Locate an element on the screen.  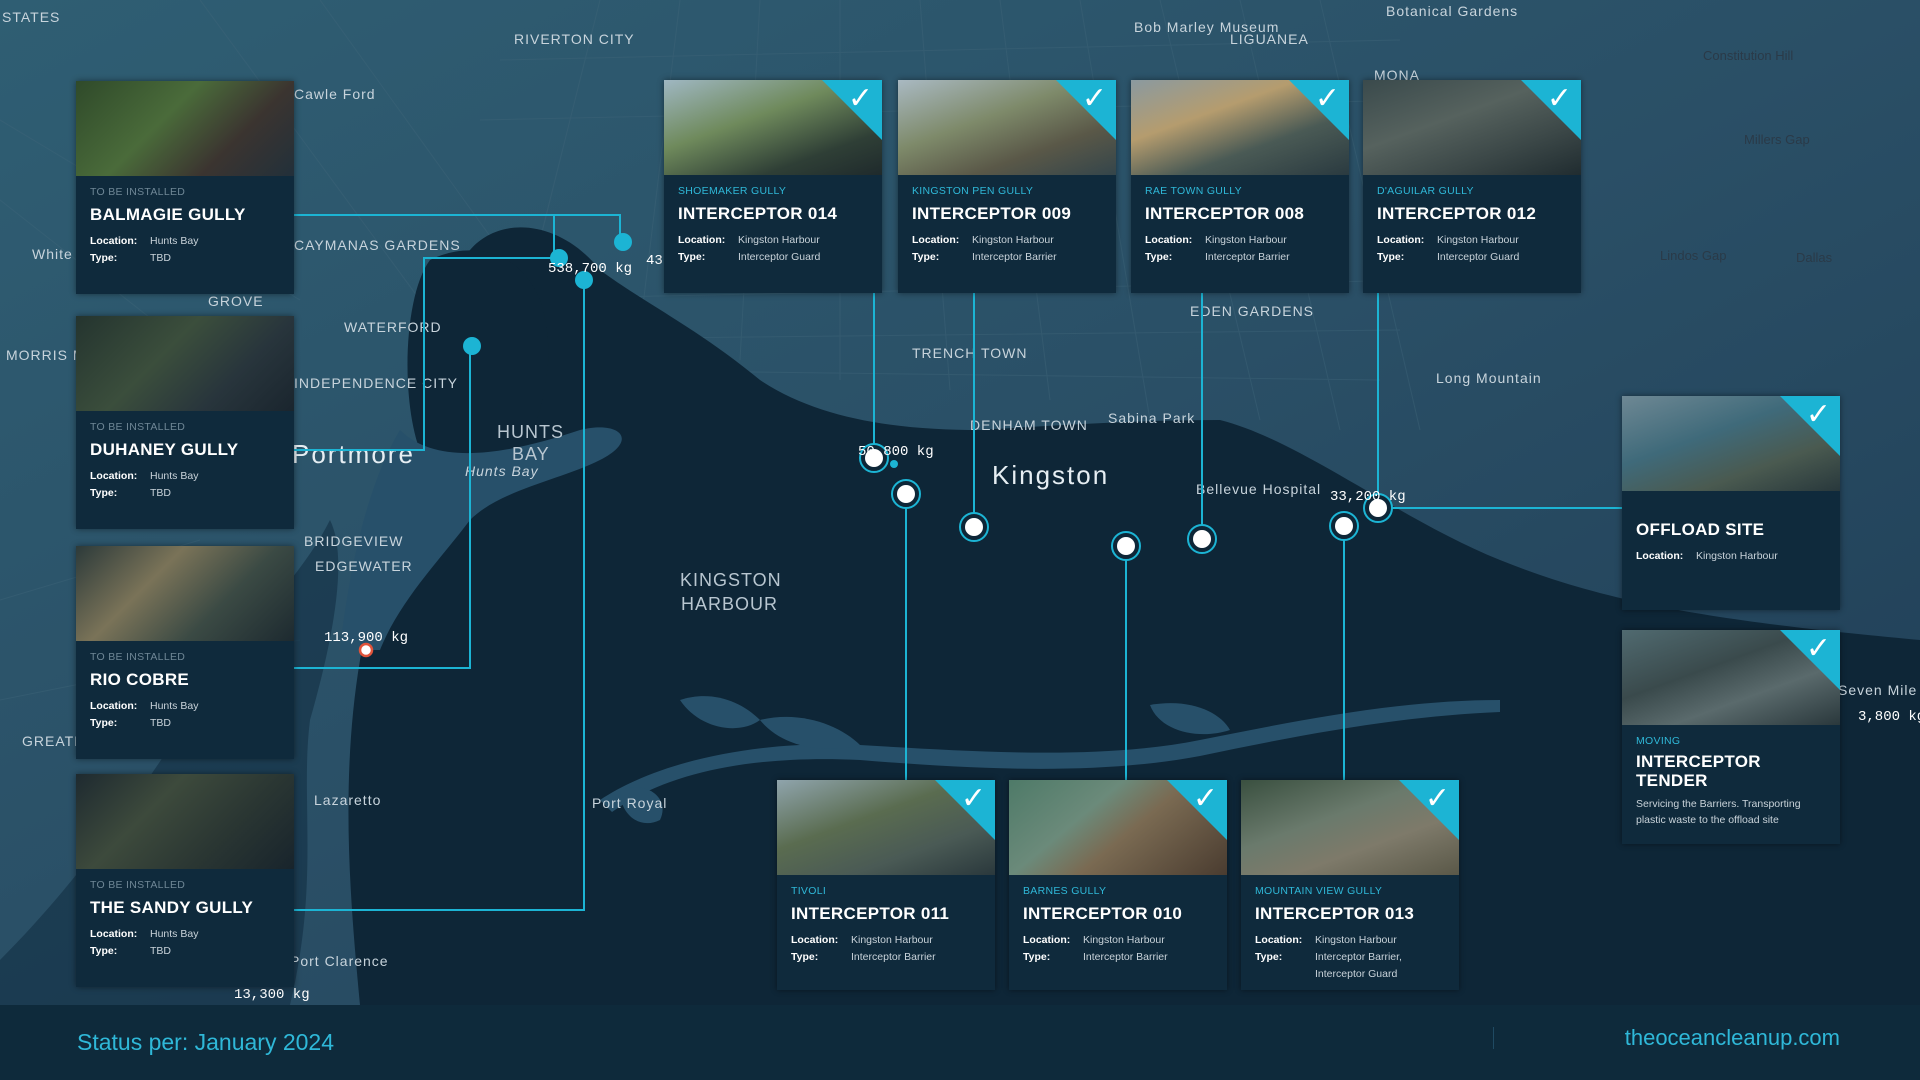
photo-interceptor-014: ✓ is located at coordinates (773, 127).